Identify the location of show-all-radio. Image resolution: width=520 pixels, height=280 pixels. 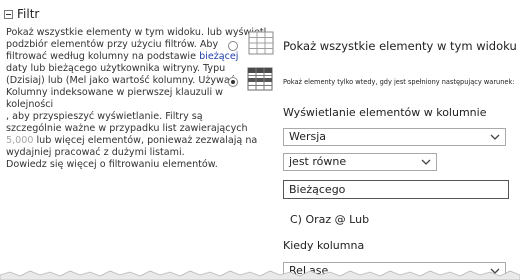
(233, 46).